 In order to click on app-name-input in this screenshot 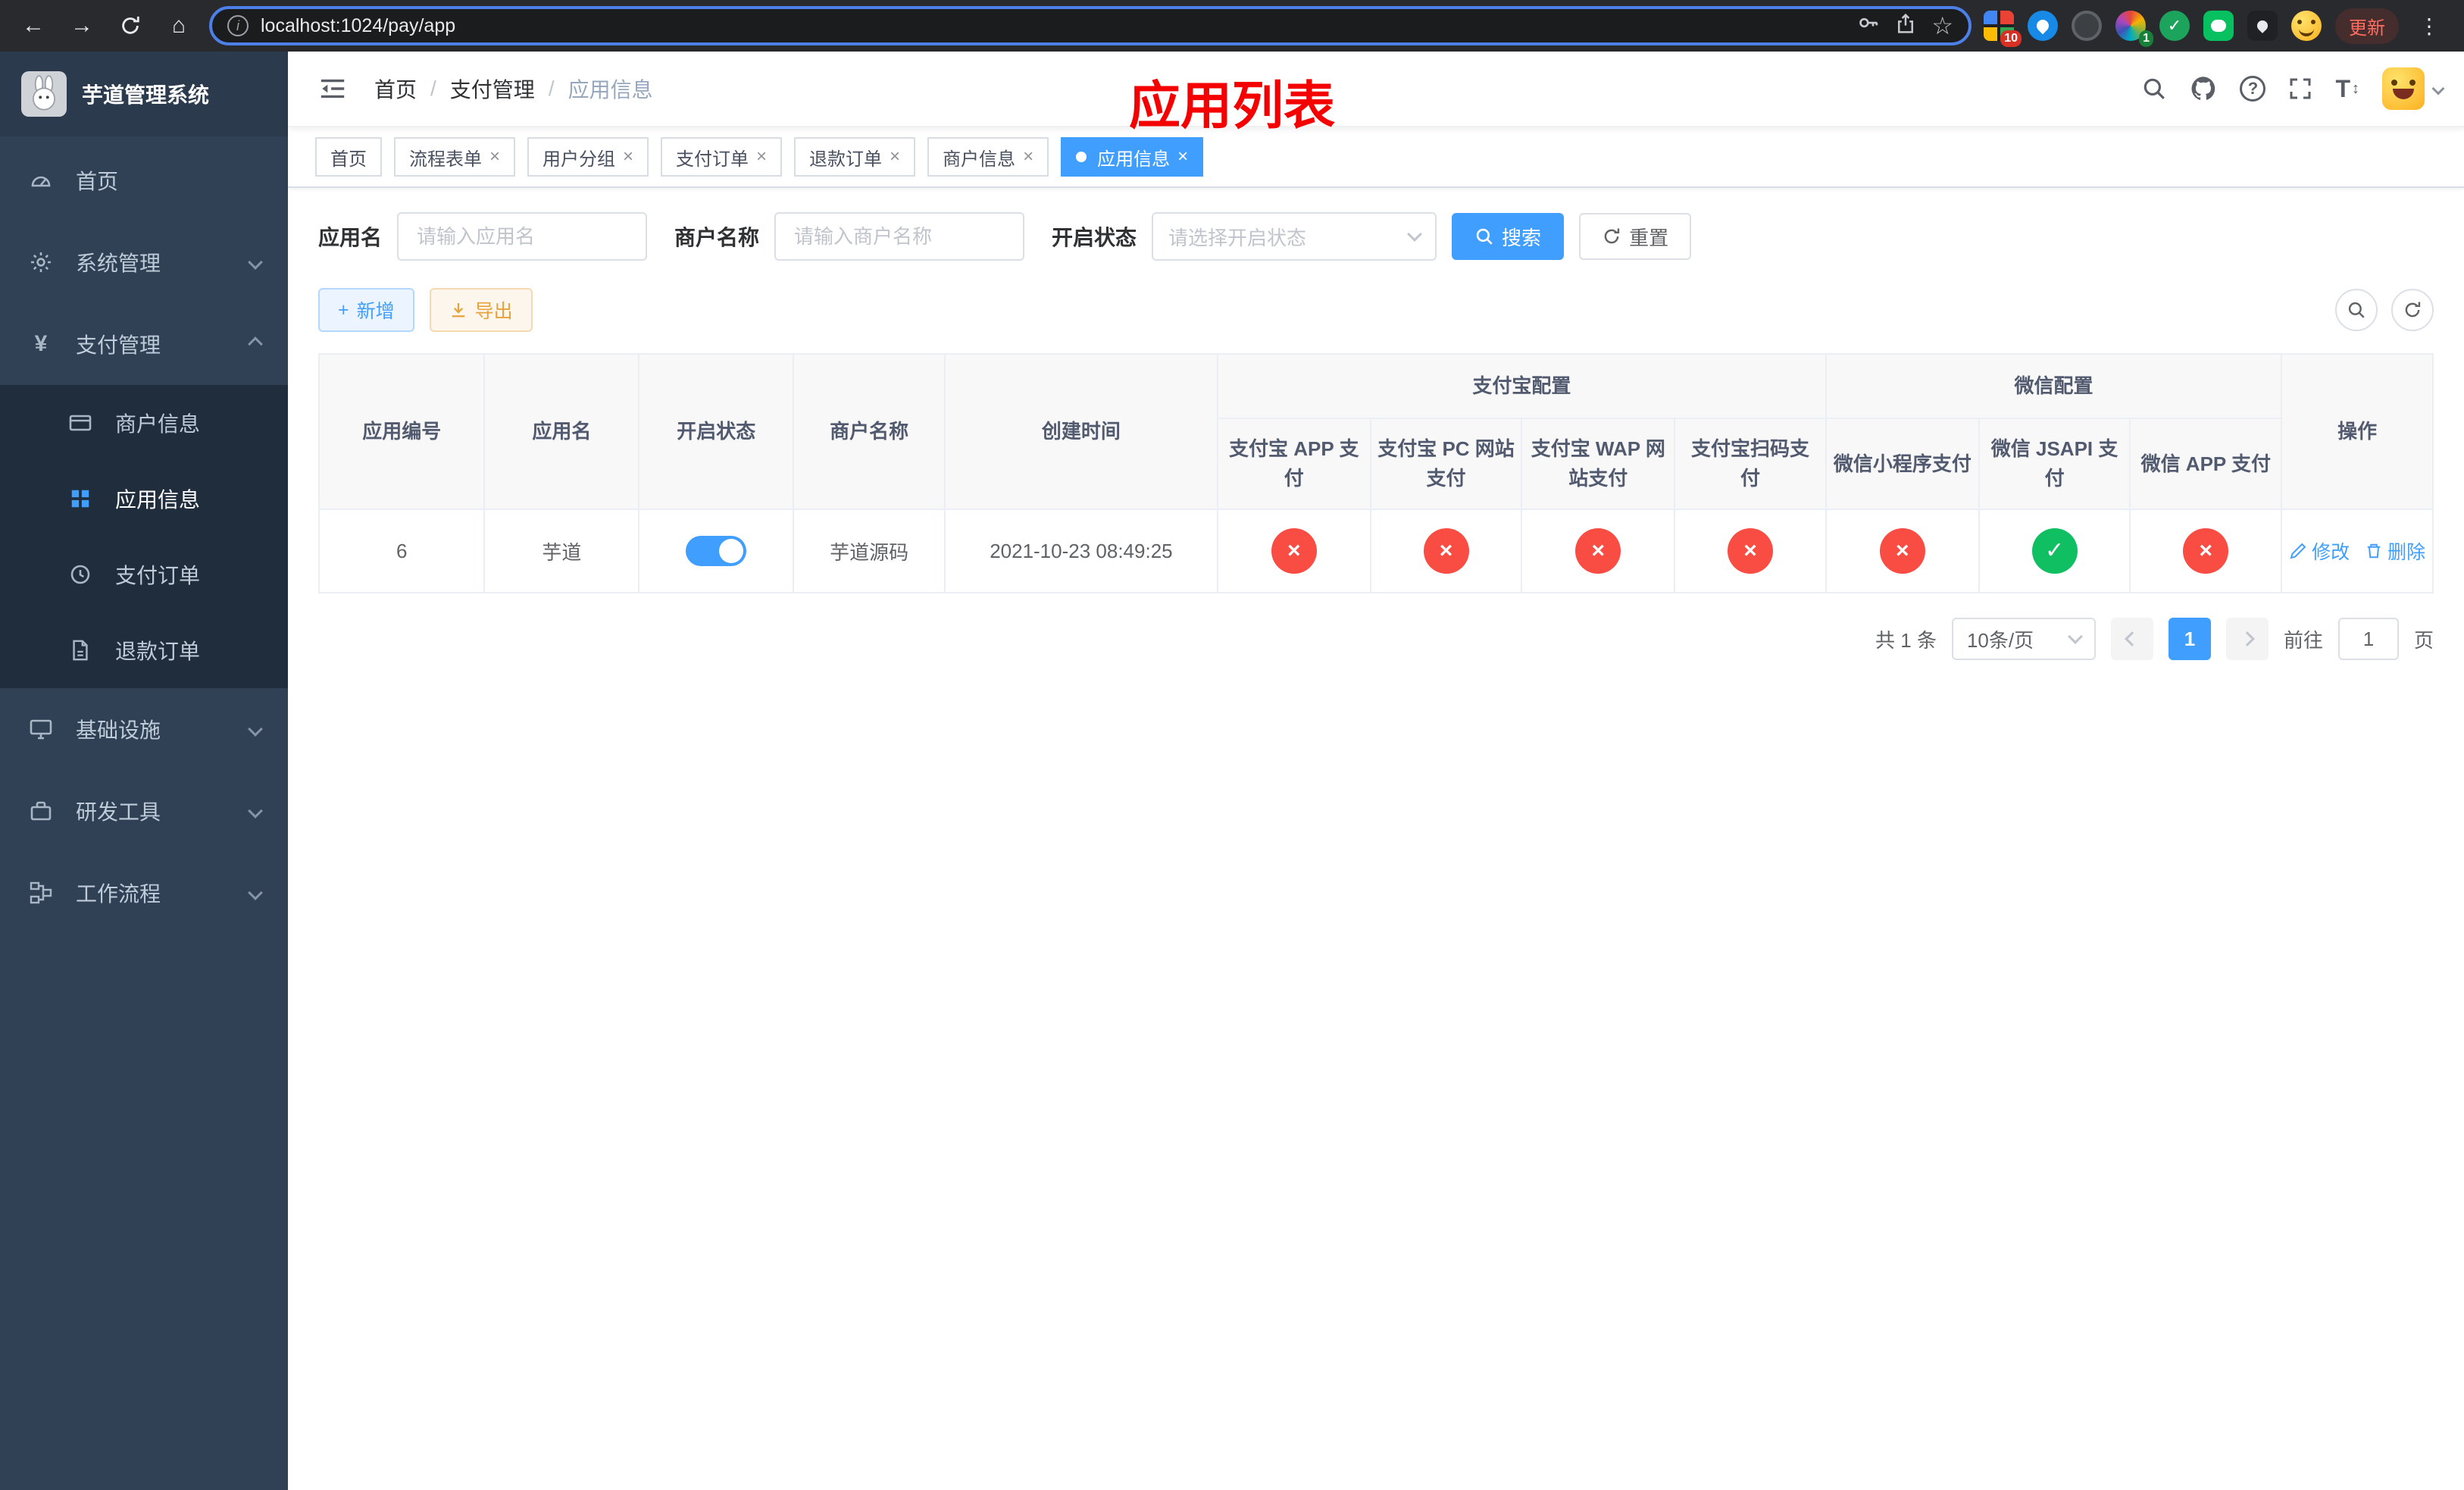, I will do `click(522, 236)`.